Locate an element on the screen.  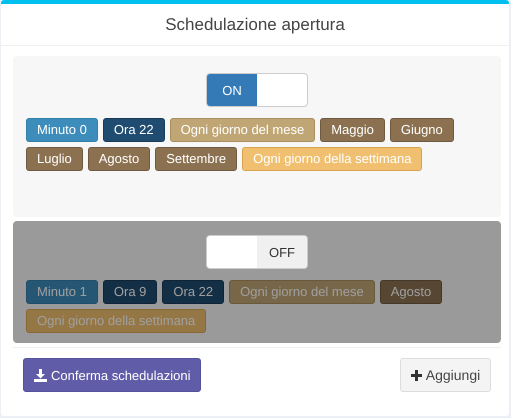
confirm-button: Conferma schedulazioni is located at coordinates (112, 375).